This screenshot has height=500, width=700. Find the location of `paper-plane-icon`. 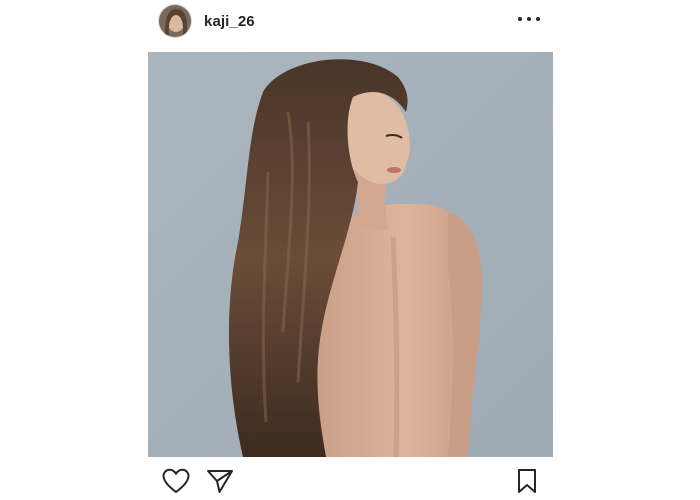

paper-plane-icon is located at coordinates (220, 481).